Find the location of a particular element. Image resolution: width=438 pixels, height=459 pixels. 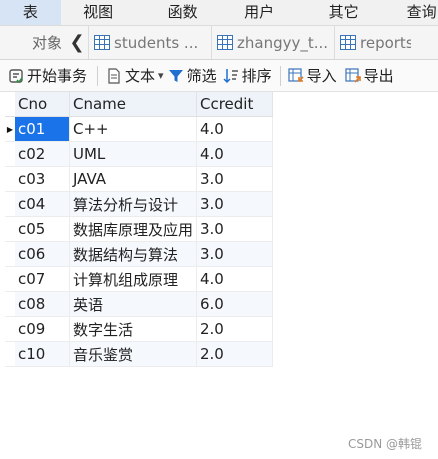

column-header-cname: Cname is located at coordinates (133, 104).